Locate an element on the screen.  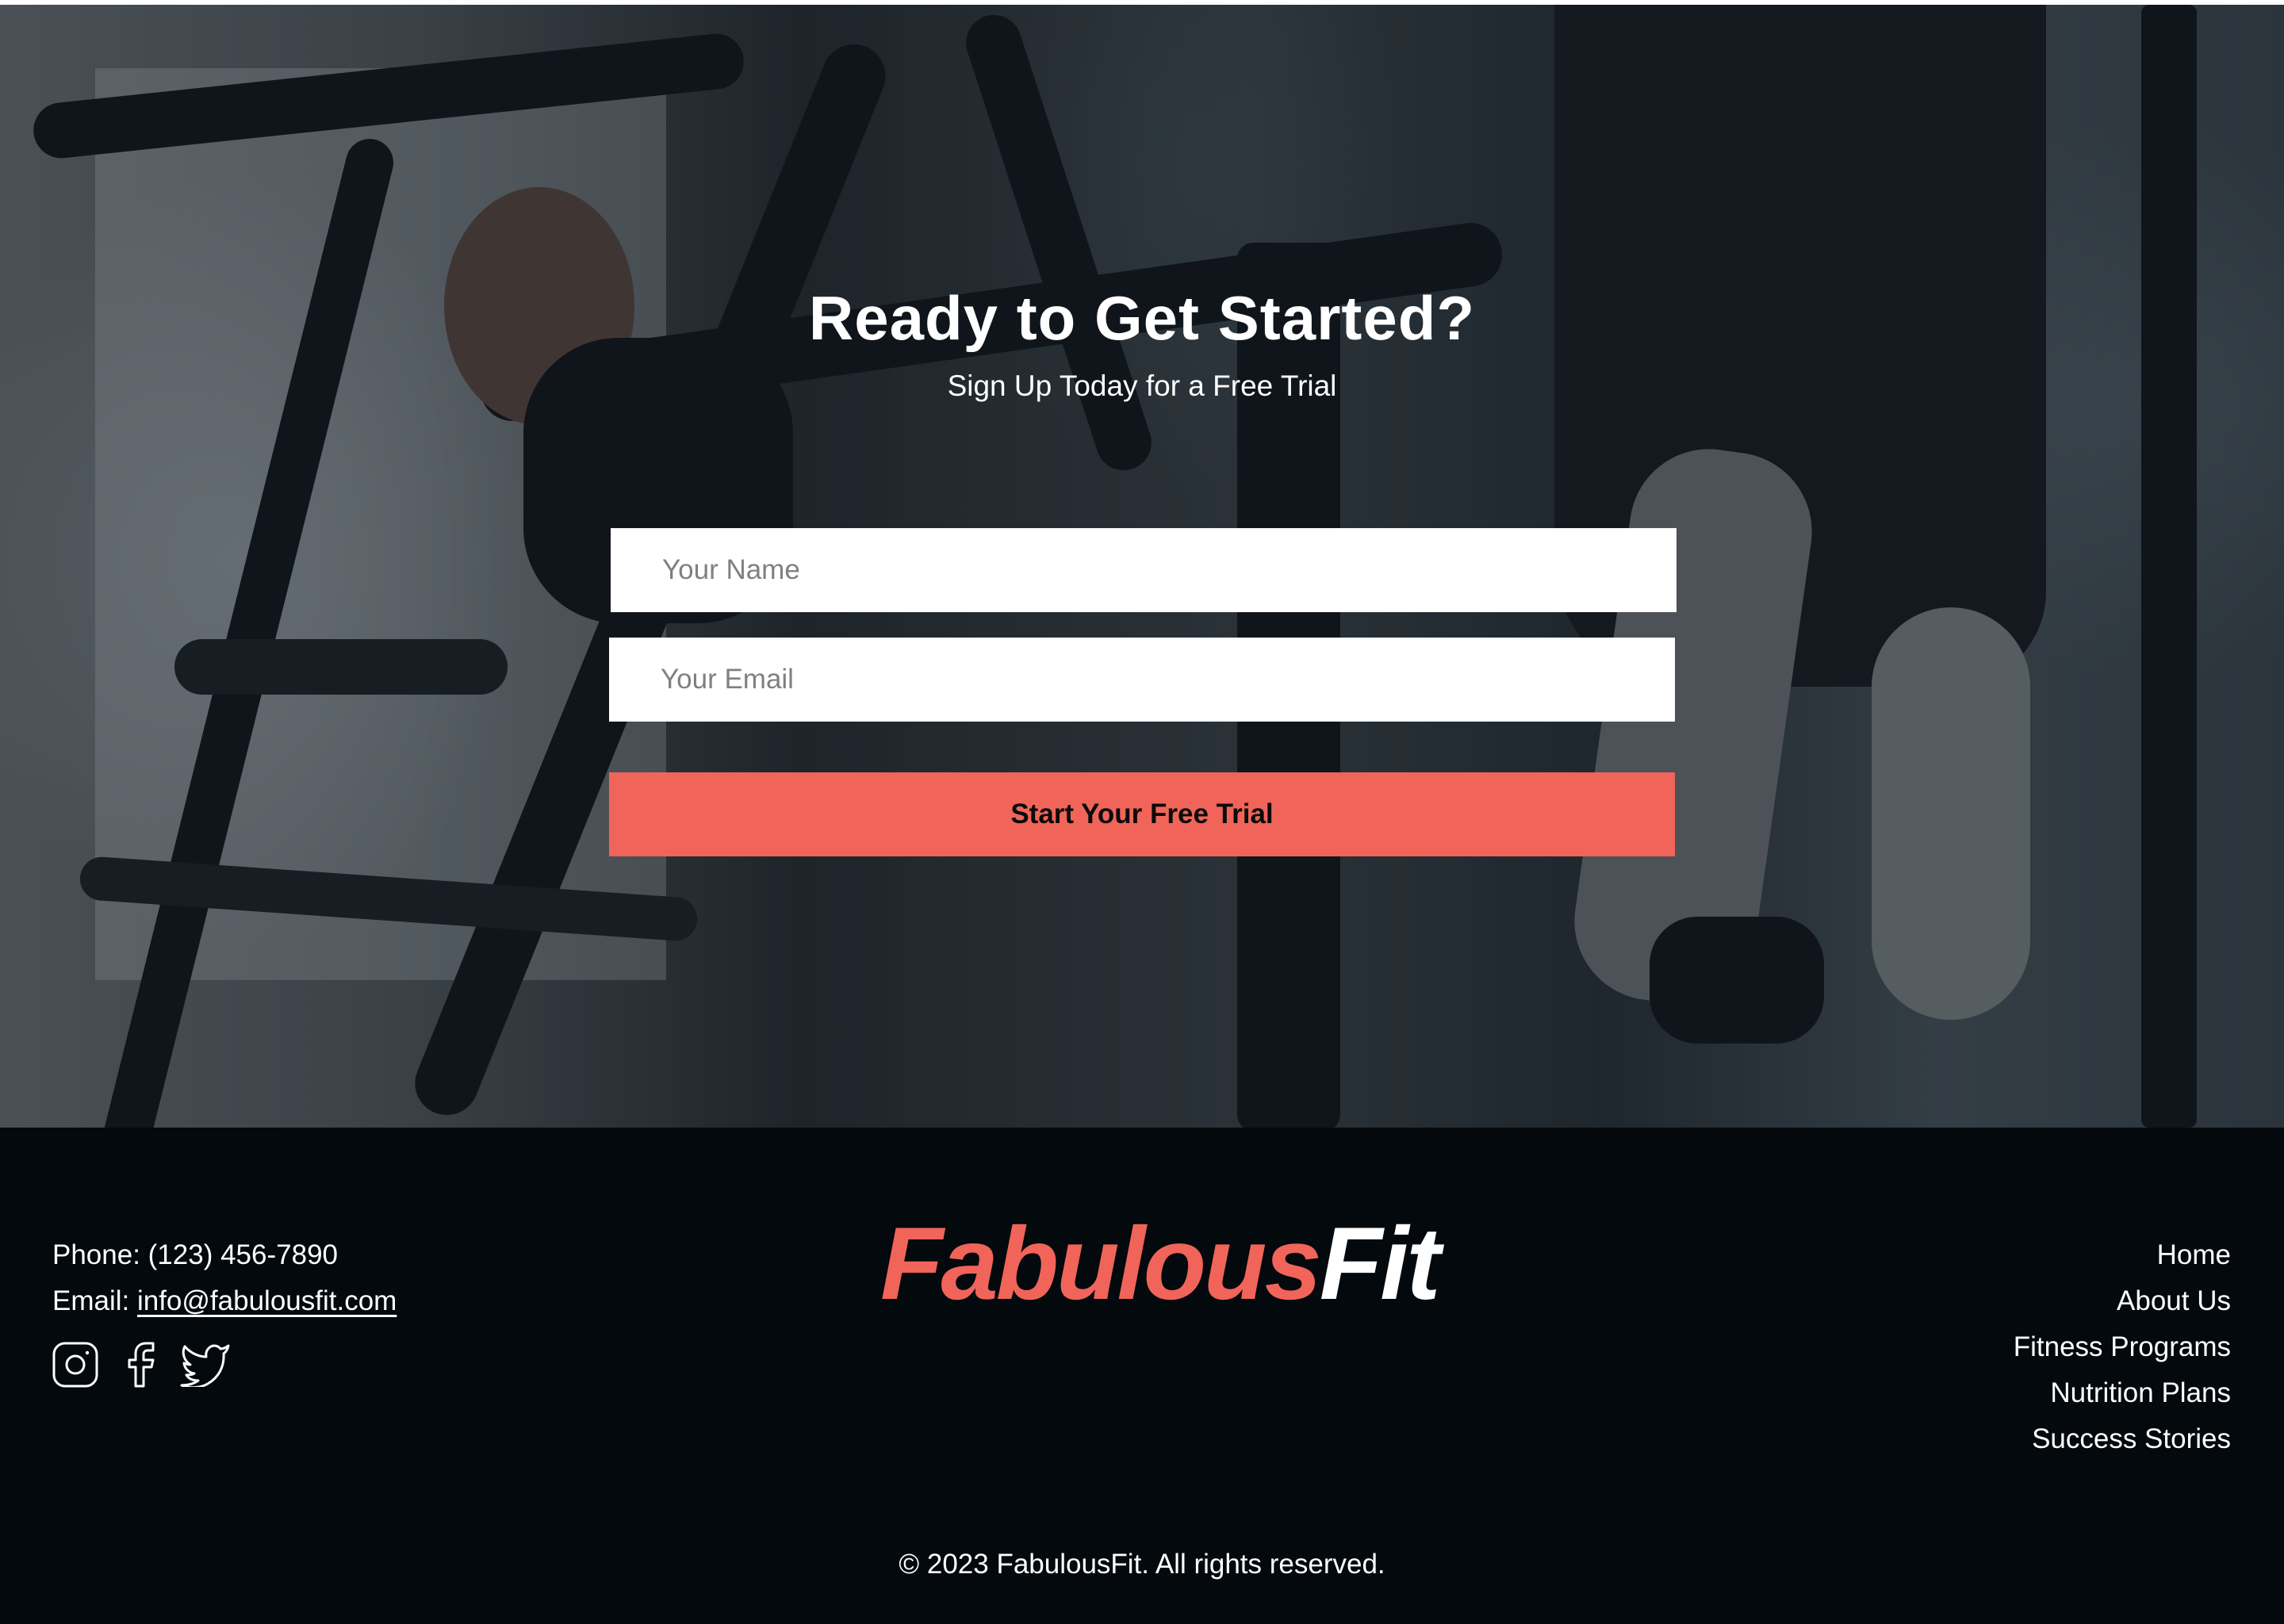
copyright: © 2023 FabulousFit. All rights reserved. is located at coordinates (1142, 1564).